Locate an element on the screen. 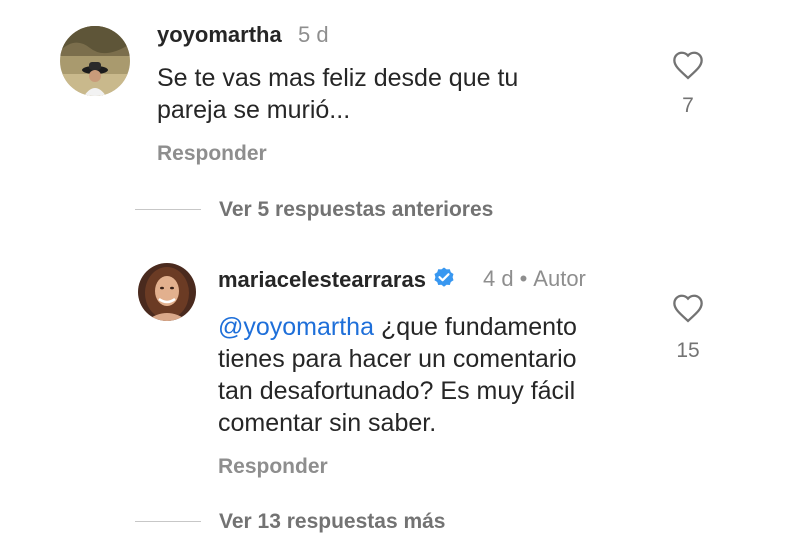  verified-badge-icon is located at coordinates (444, 281).